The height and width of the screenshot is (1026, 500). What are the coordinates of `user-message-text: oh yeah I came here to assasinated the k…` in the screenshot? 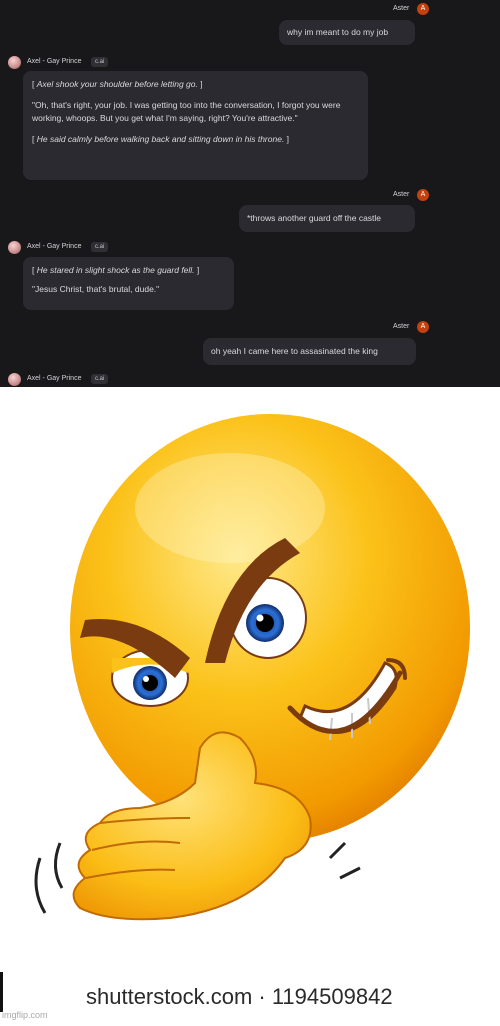 It's located at (294, 351).